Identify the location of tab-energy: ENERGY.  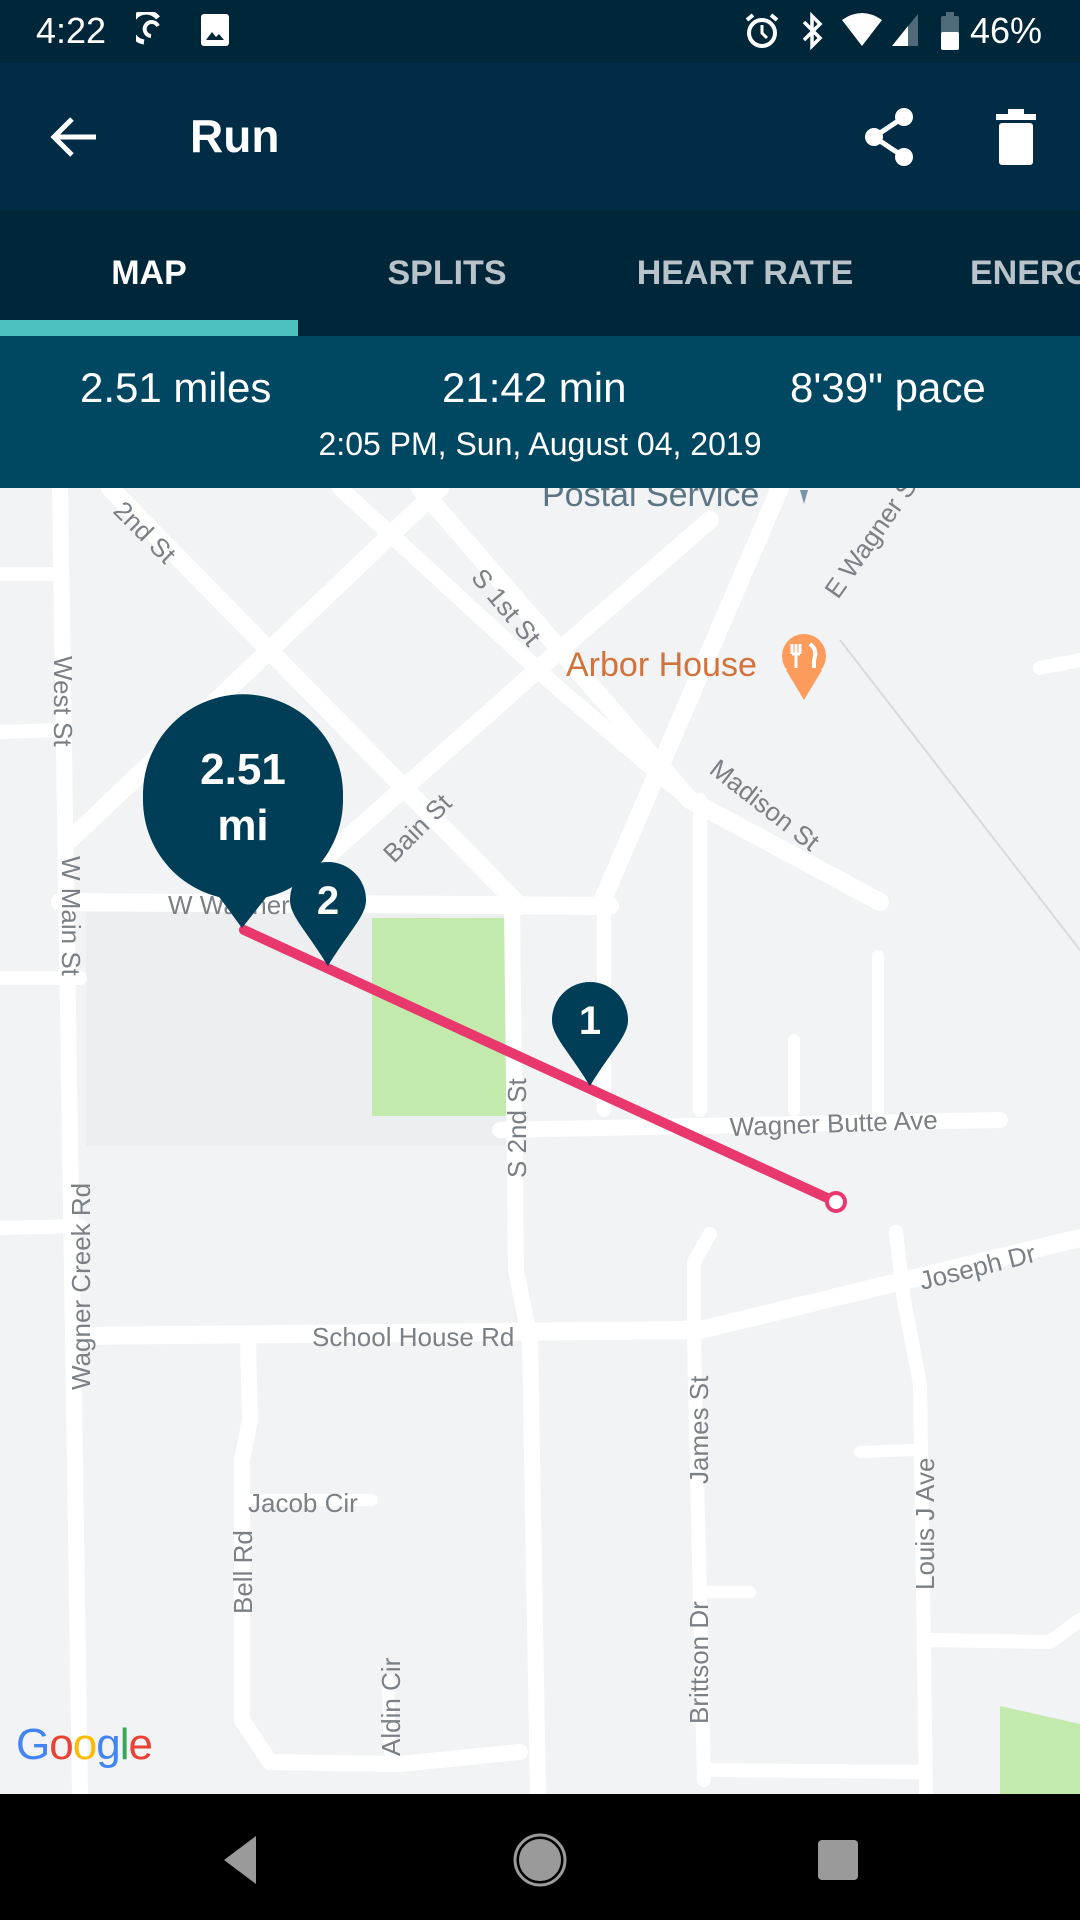
(987, 273).